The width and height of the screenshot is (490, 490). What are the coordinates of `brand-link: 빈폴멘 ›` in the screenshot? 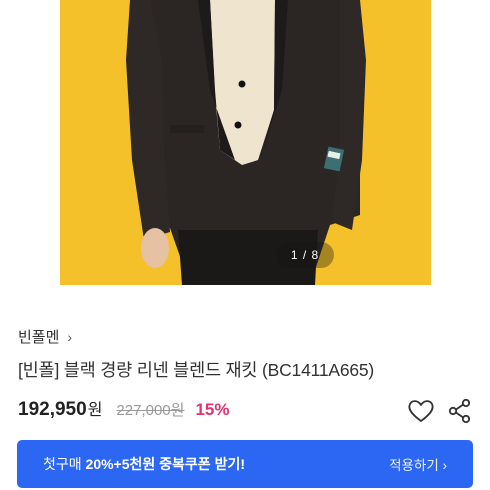 It's located at (45, 336).